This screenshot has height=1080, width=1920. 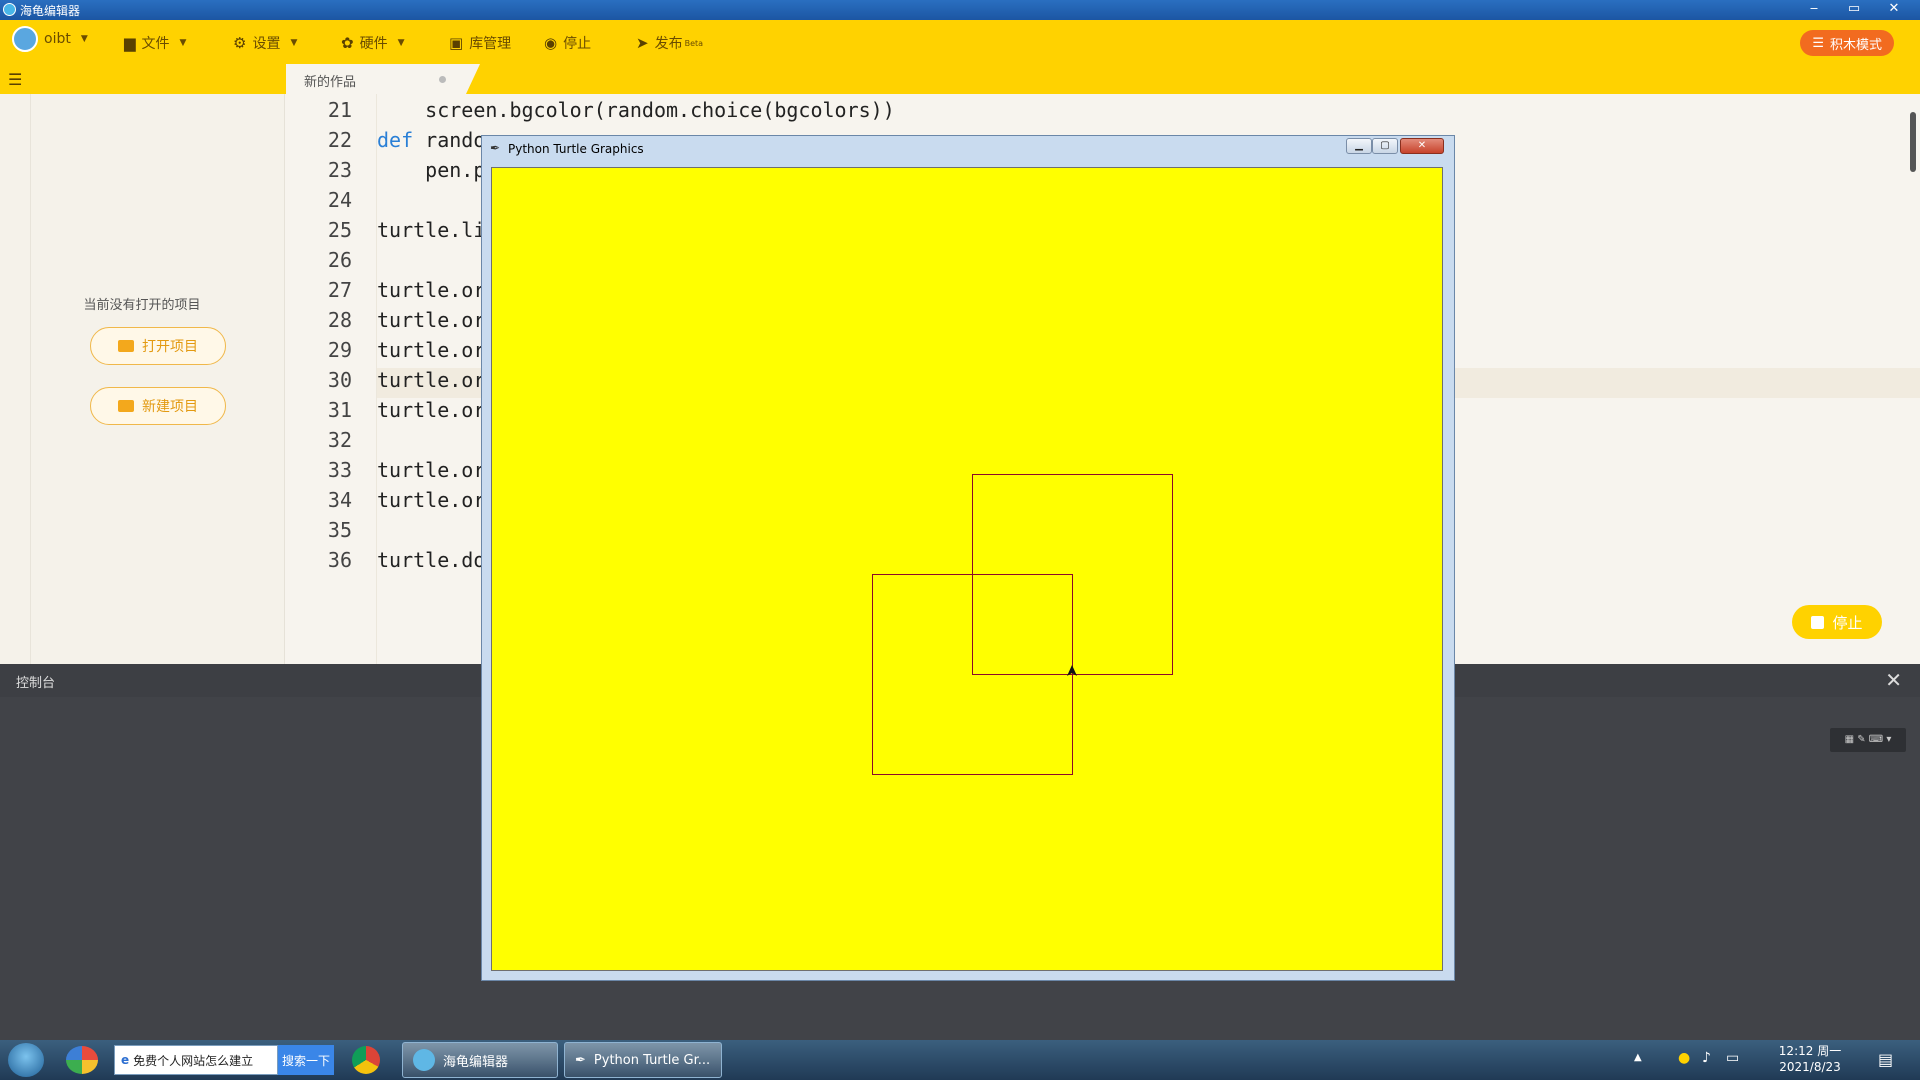 I want to click on block-mode-button: ☰ 积木模式, so click(x=1847, y=43).